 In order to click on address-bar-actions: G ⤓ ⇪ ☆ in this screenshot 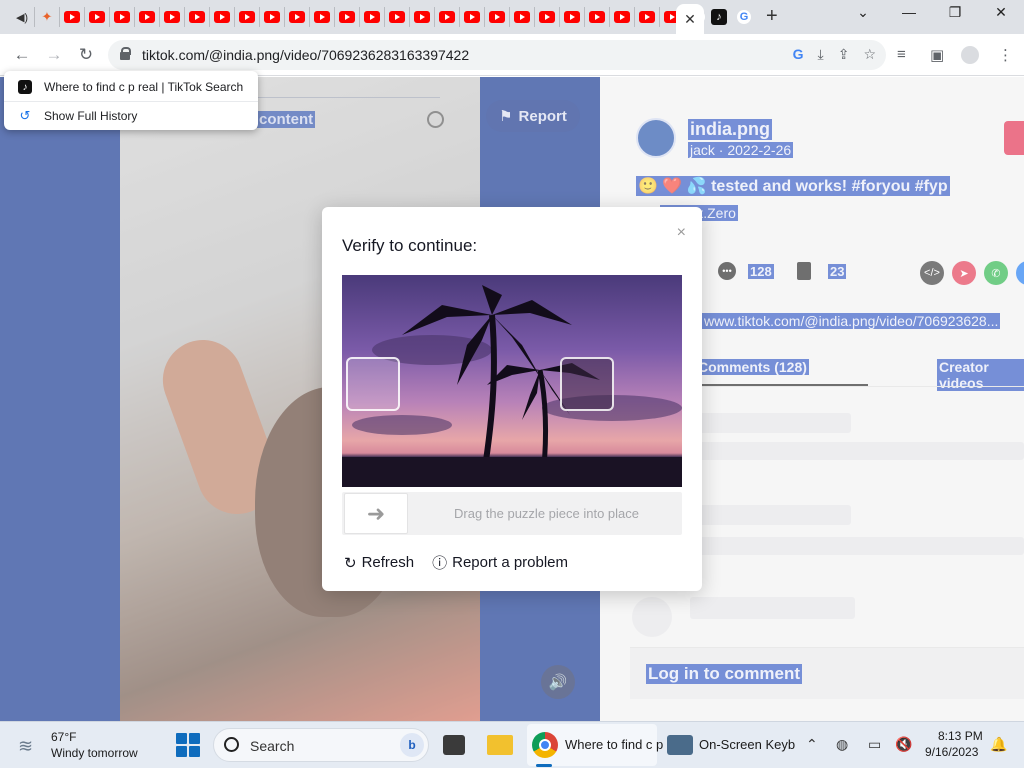, I will do `click(834, 54)`.